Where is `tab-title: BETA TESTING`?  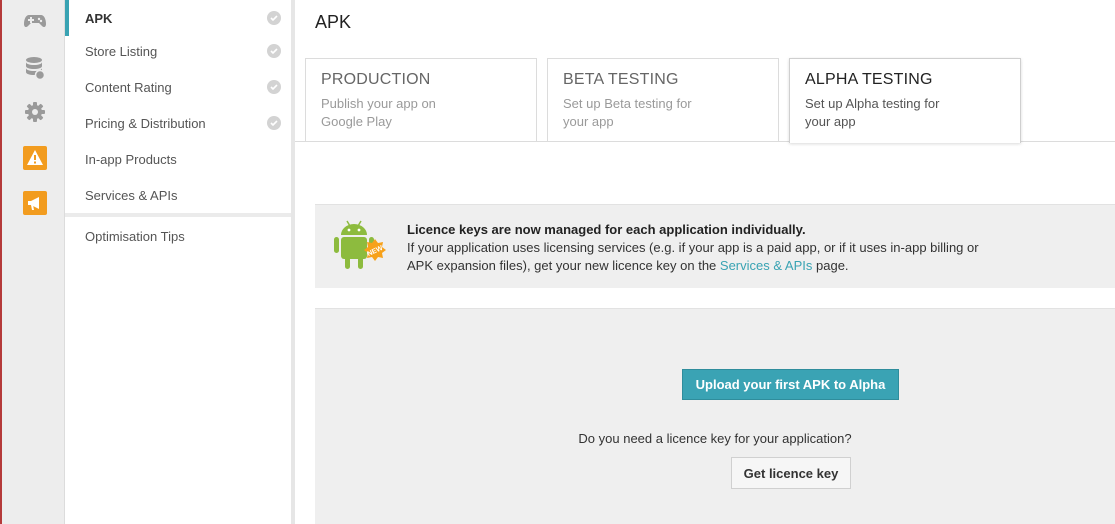 tab-title: BETA TESTING is located at coordinates (621, 79).